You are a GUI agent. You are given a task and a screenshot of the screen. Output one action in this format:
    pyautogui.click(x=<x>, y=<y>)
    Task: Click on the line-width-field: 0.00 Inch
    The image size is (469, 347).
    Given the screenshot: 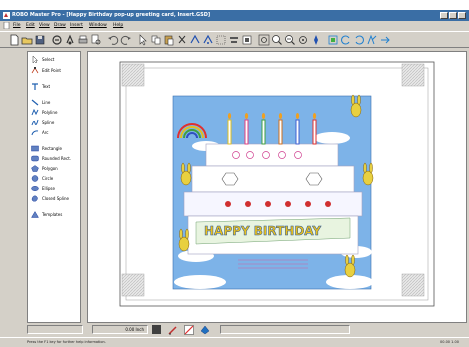 What is the action you would take?
    pyautogui.click(x=120, y=329)
    